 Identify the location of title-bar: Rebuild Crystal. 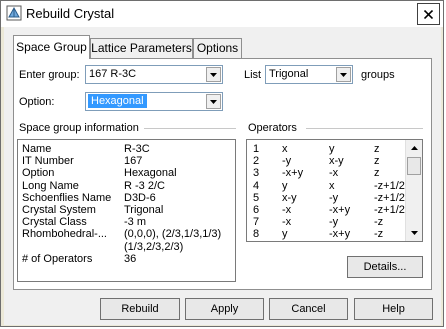
(222, 14).